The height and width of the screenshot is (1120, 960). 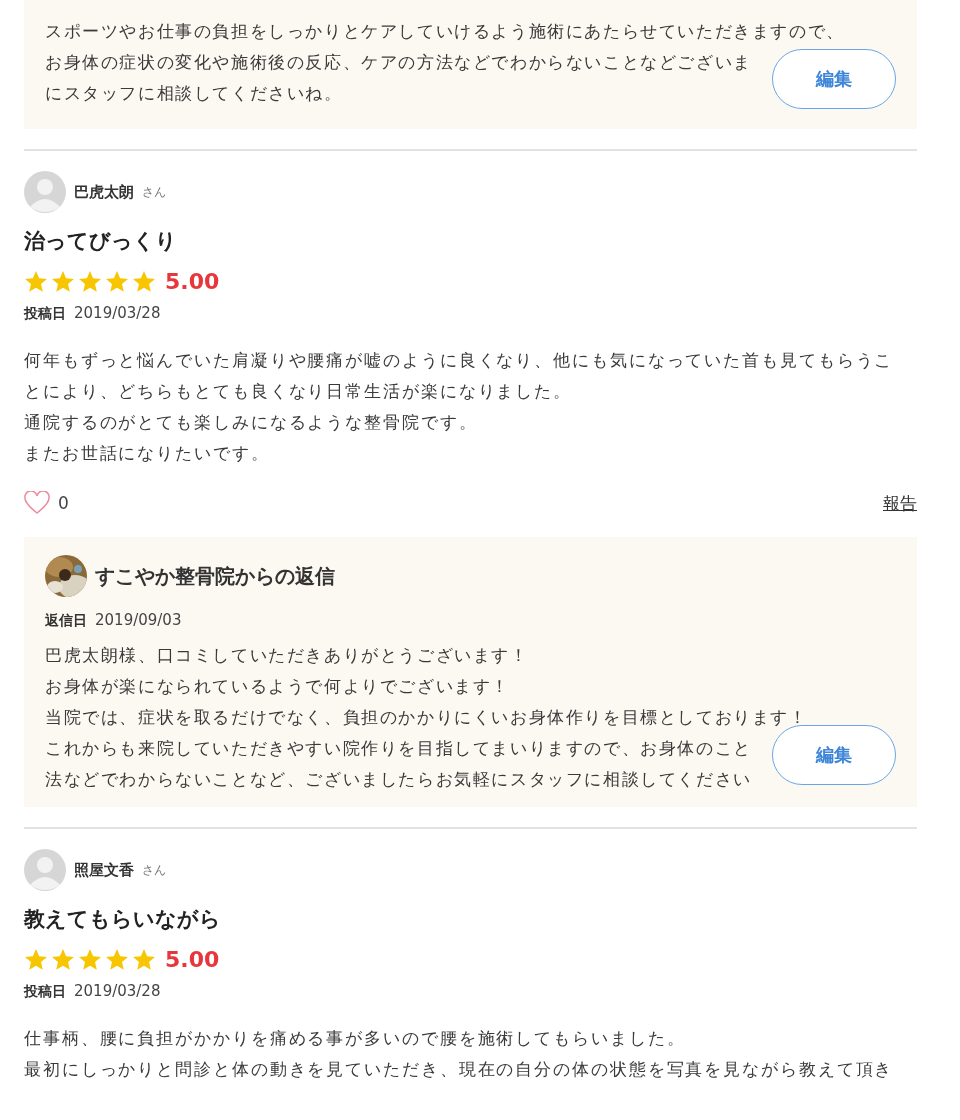 I want to click on reply-text-line: にスタッフに相談してくださいね。, so click(x=194, y=94).